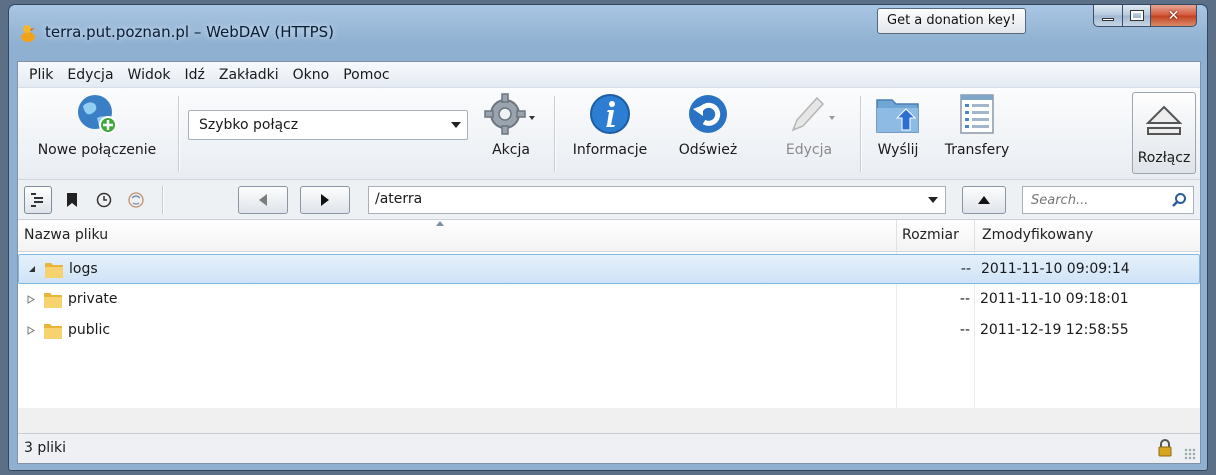  Describe the element at coordinates (609, 300) in the screenshot. I see `table-row: private -- 2011-11-10 09:18:01` at that location.